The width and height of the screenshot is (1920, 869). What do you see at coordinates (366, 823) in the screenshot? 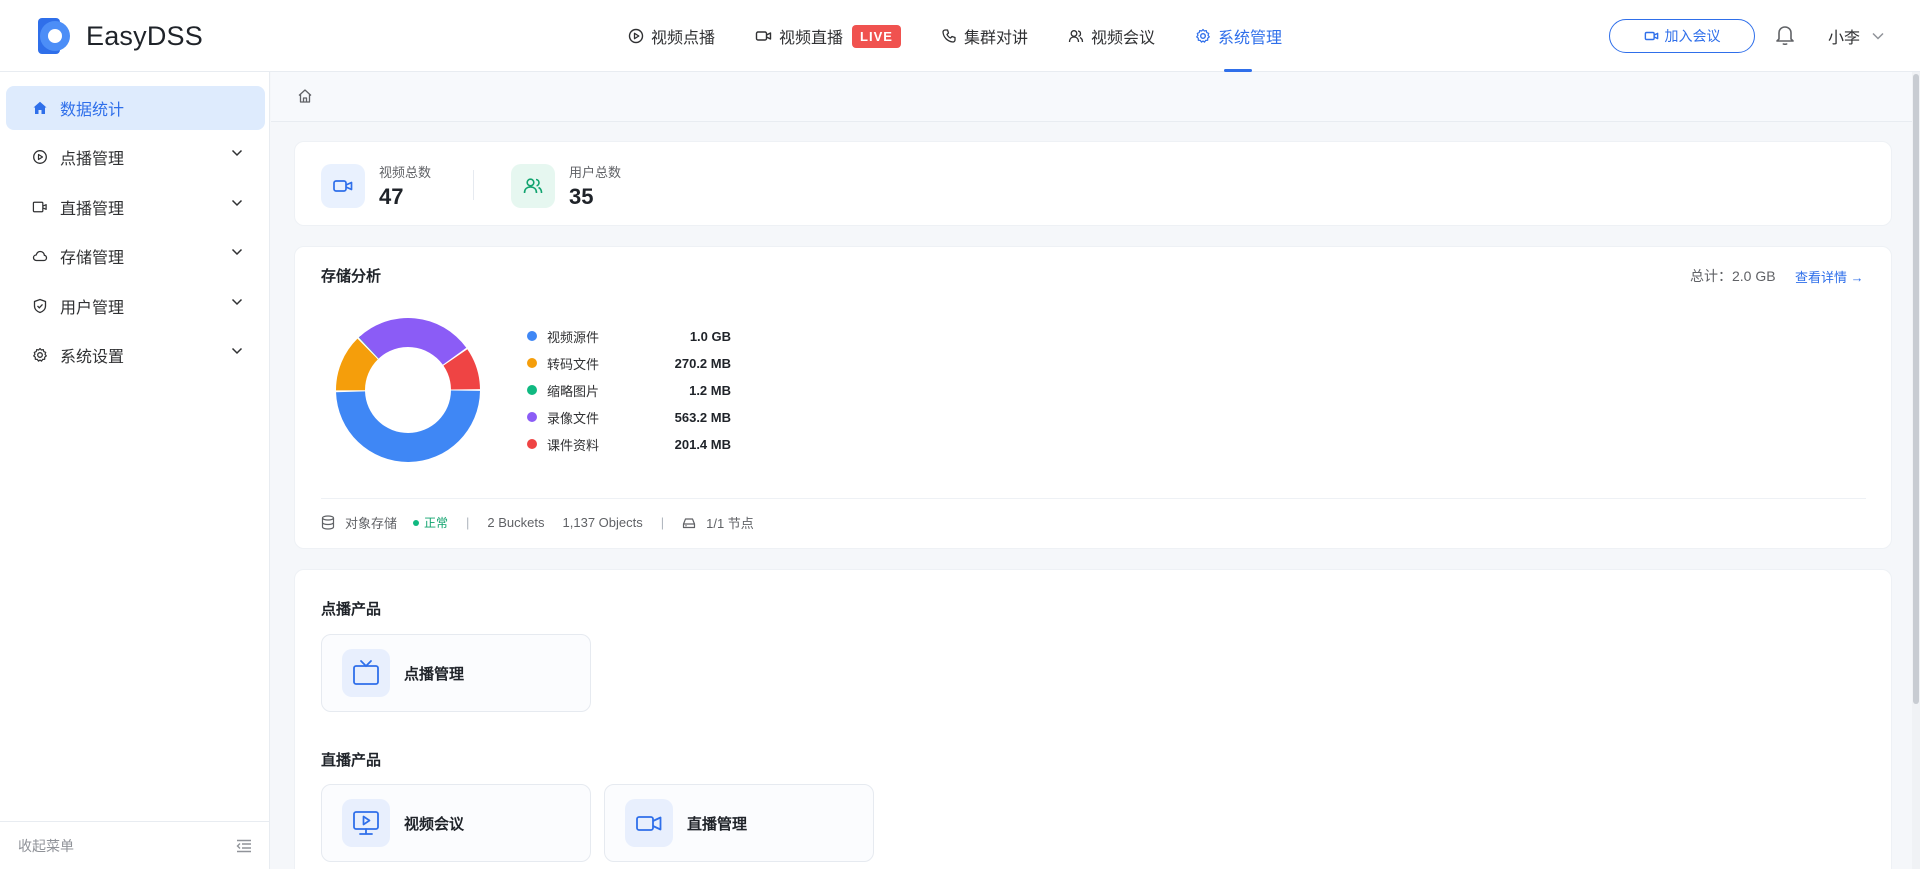
I see `monitor-play-icon` at bounding box center [366, 823].